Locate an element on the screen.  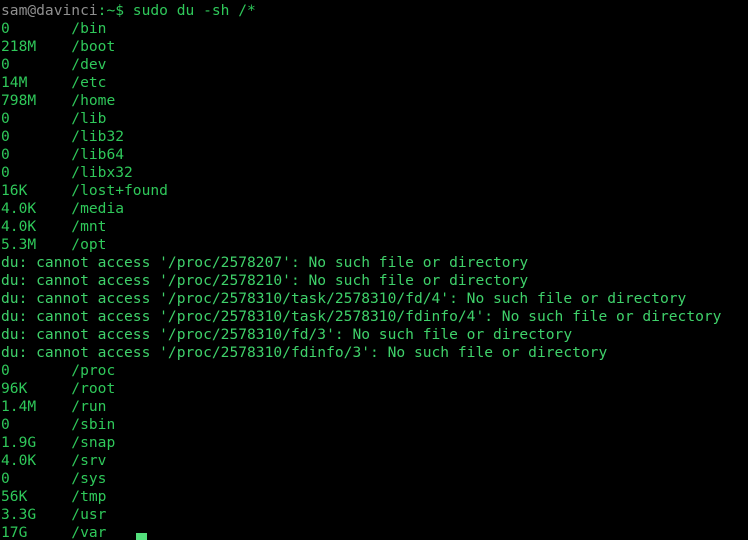
du-entry-path: /bin is located at coordinates (89, 28).